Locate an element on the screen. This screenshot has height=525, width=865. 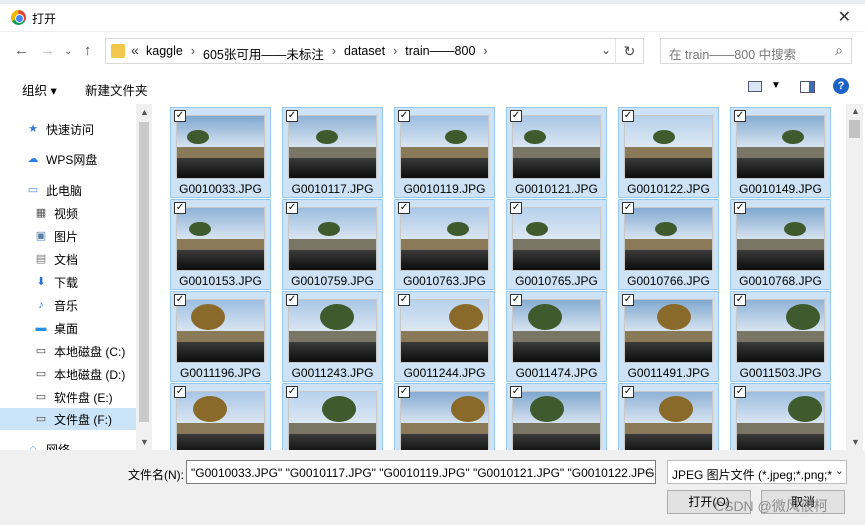
organize-button: 组织 ▾ is located at coordinates (39, 89).